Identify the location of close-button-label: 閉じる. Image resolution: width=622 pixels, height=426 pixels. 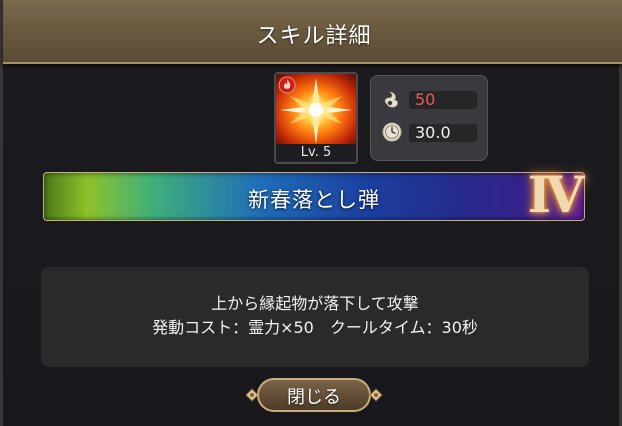
(314, 396).